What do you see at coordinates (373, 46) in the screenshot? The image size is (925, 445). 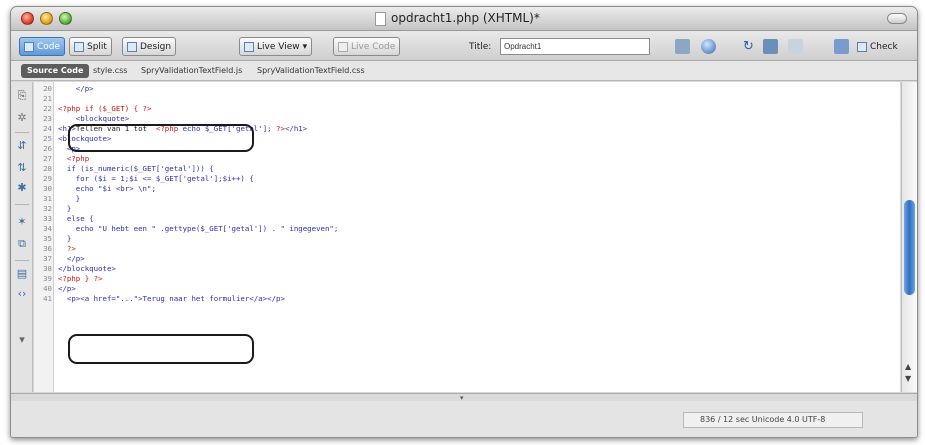 I see `live-code-label: Live Code` at bounding box center [373, 46].